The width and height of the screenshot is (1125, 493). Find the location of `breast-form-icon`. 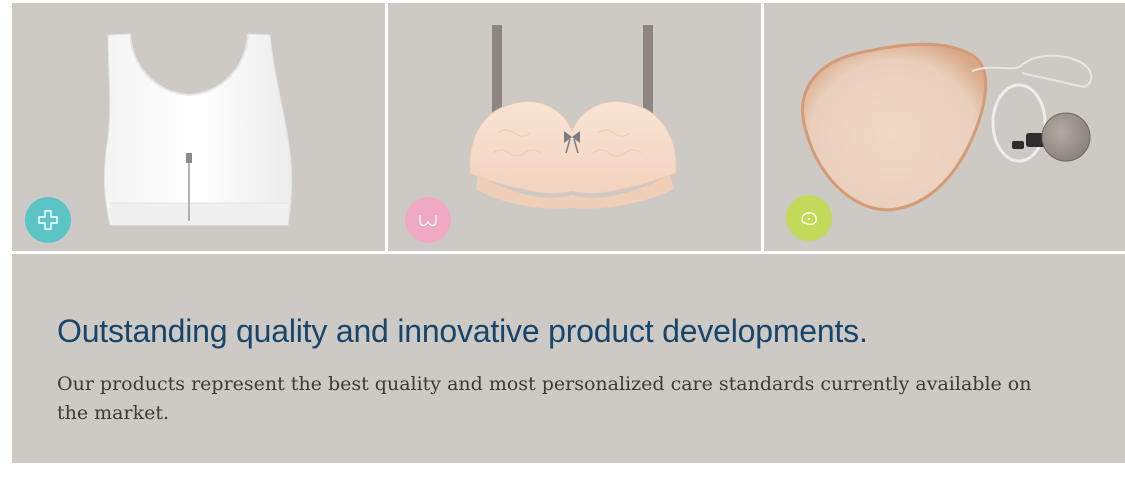

breast-form-icon is located at coordinates (809, 219).